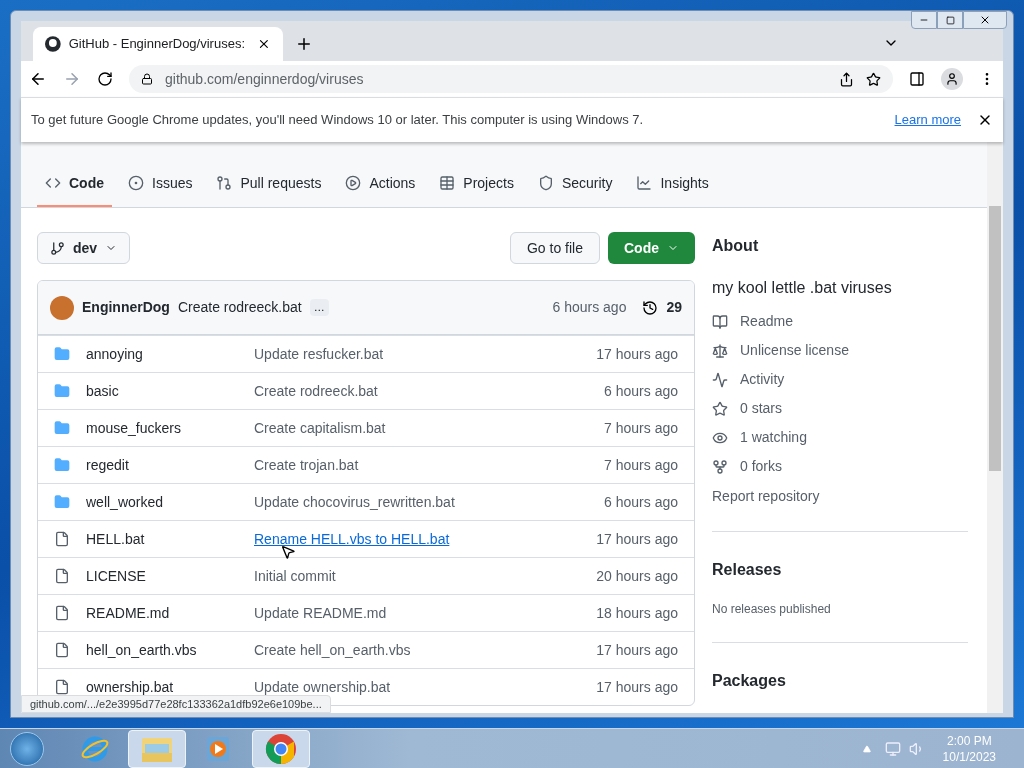  I want to click on file-time: 7 hours ago, so click(641, 428).